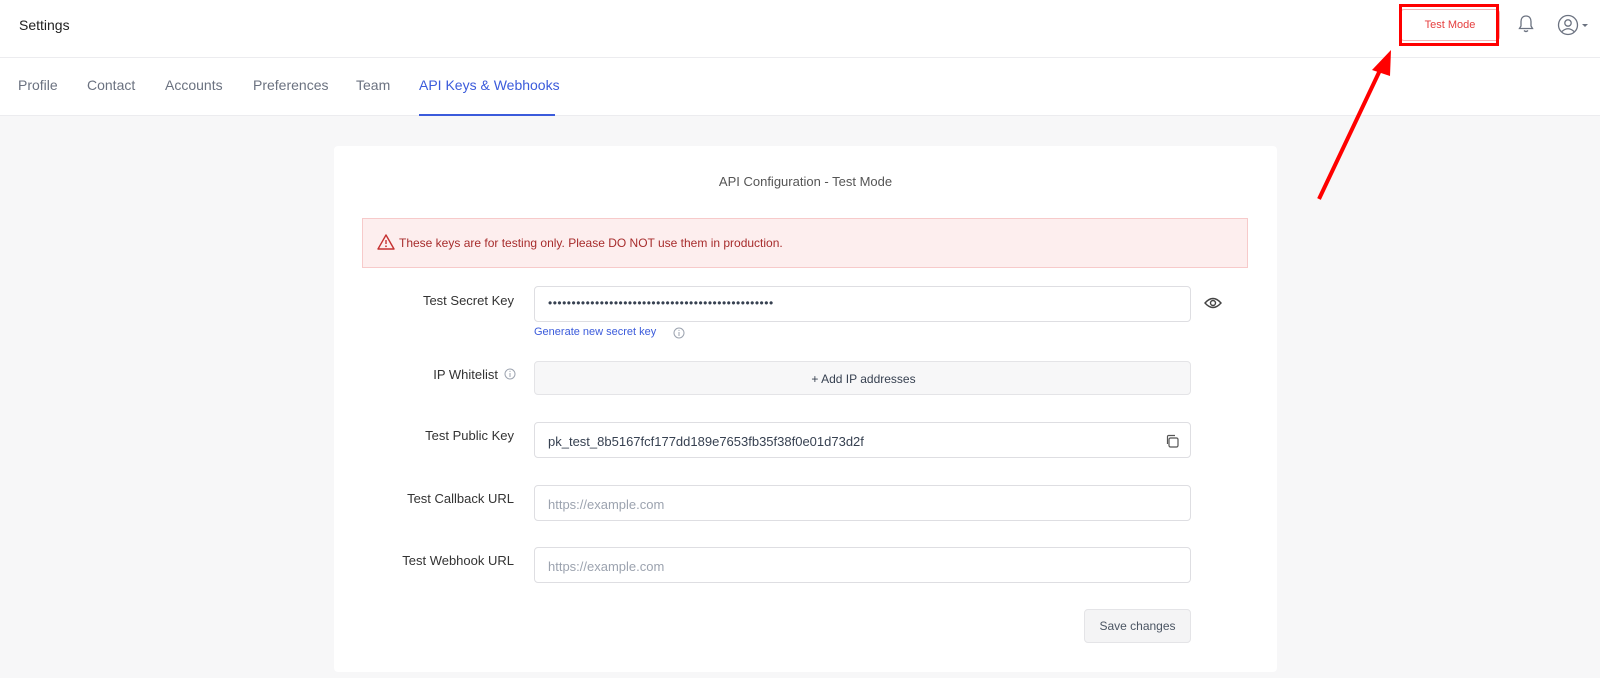 Image resolution: width=1600 pixels, height=678 pixels. What do you see at coordinates (800, 29) in the screenshot?
I see `top-bar: Settings Test Mode` at bounding box center [800, 29].